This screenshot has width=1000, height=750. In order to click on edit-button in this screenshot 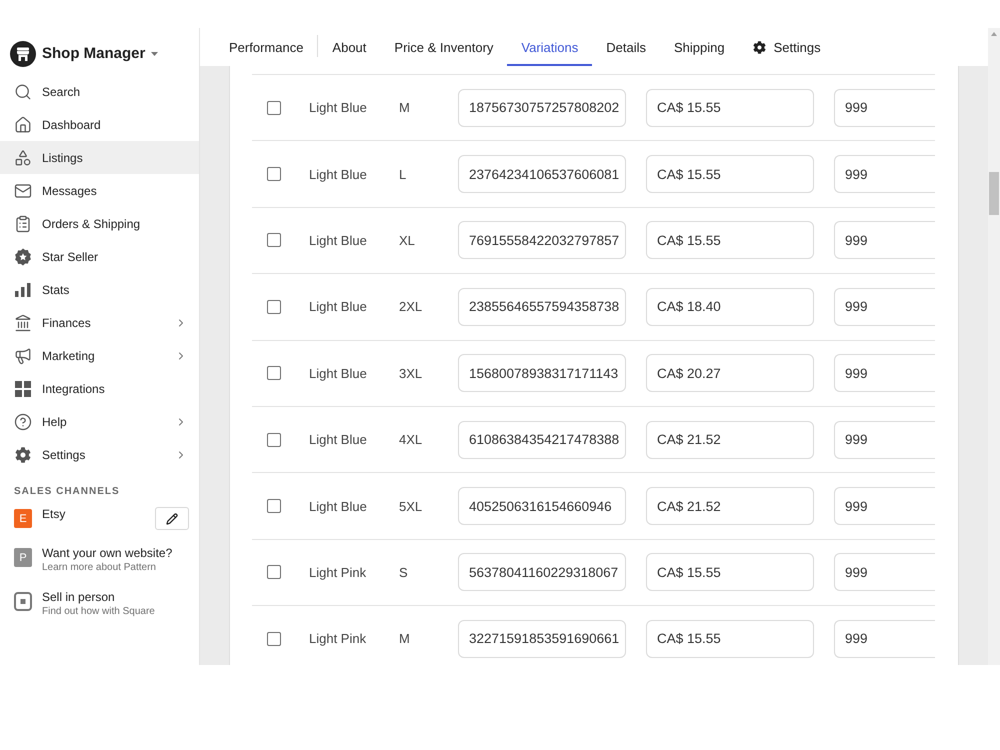, I will do `click(172, 518)`.